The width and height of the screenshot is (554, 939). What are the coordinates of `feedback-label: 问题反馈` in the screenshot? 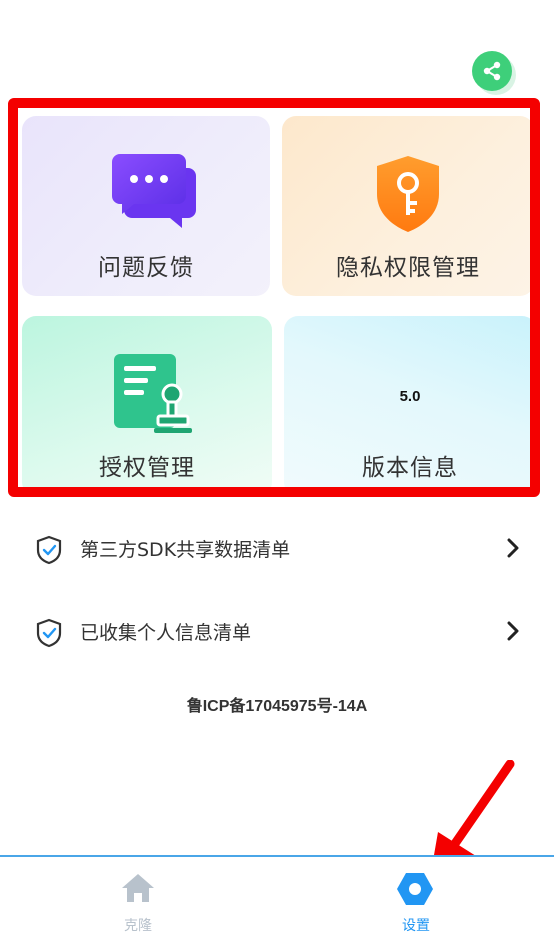 It's located at (146, 268).